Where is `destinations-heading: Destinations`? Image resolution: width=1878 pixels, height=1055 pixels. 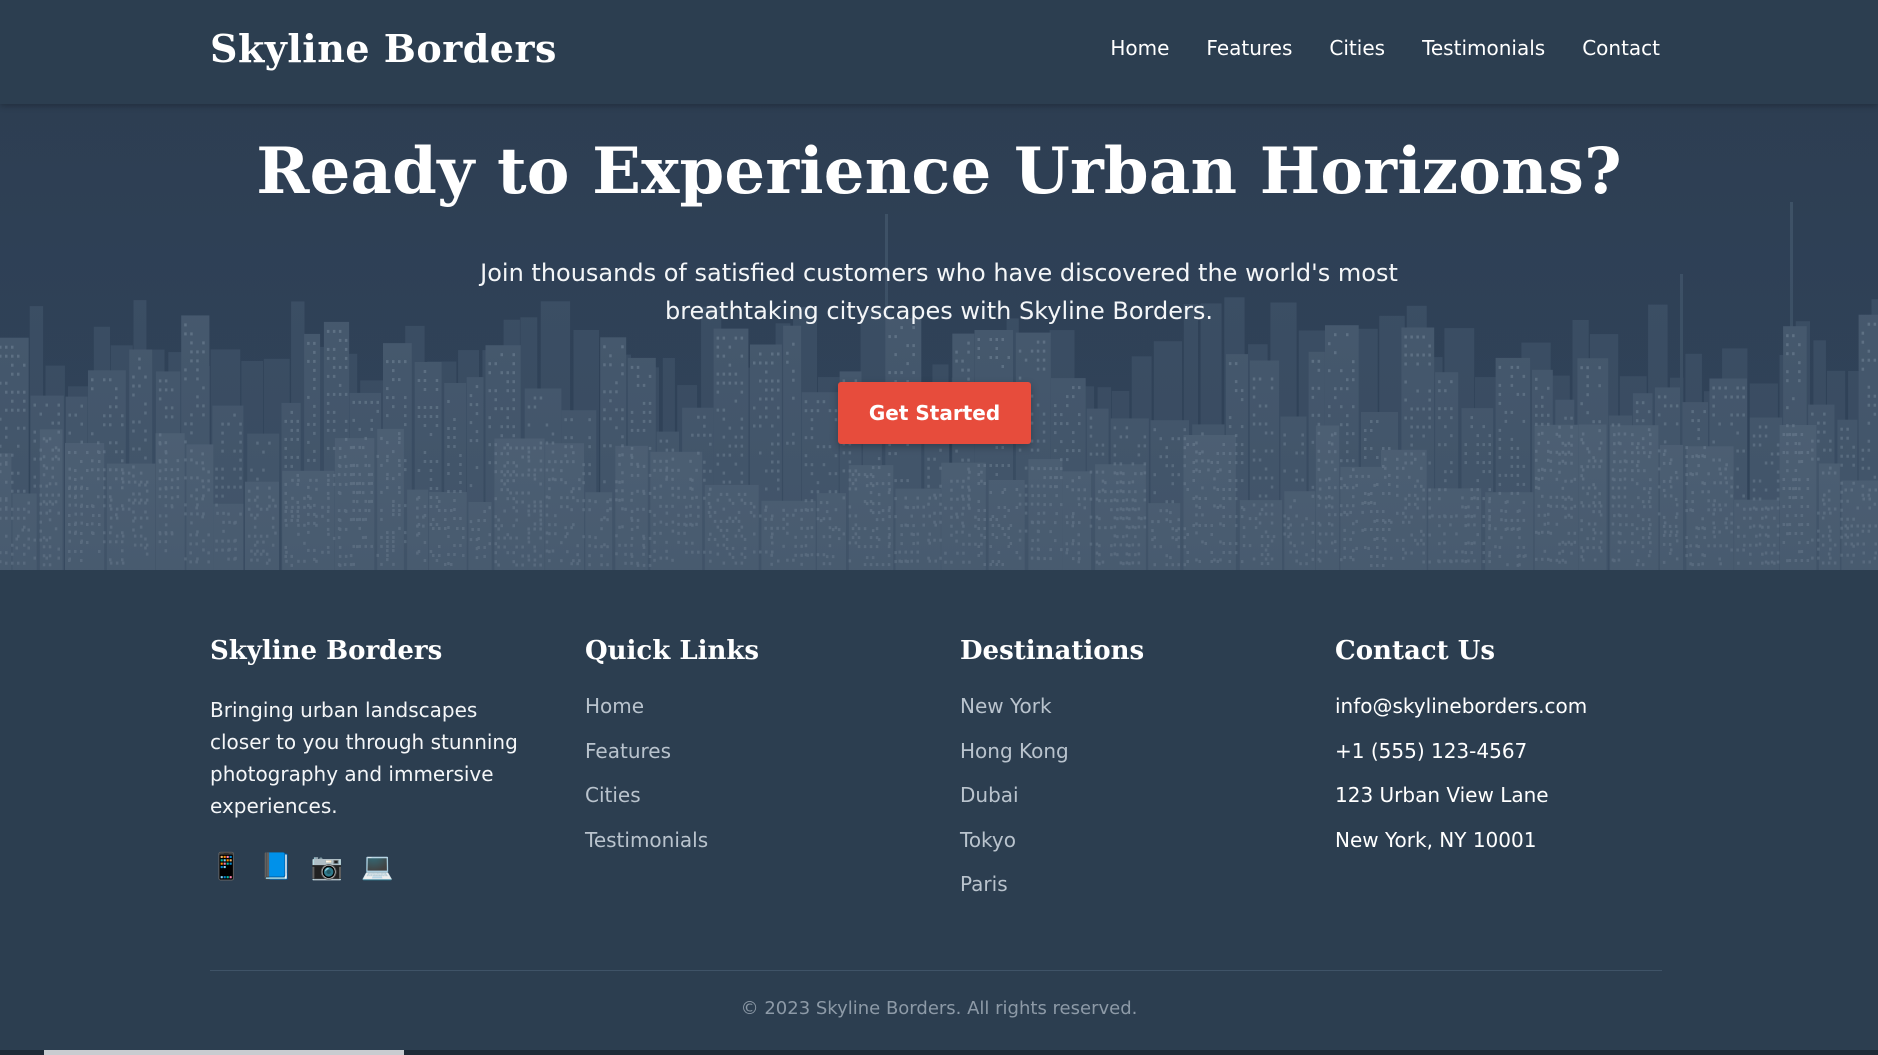 destinations-heading: Destinations is located at coordinates (1052, 651).